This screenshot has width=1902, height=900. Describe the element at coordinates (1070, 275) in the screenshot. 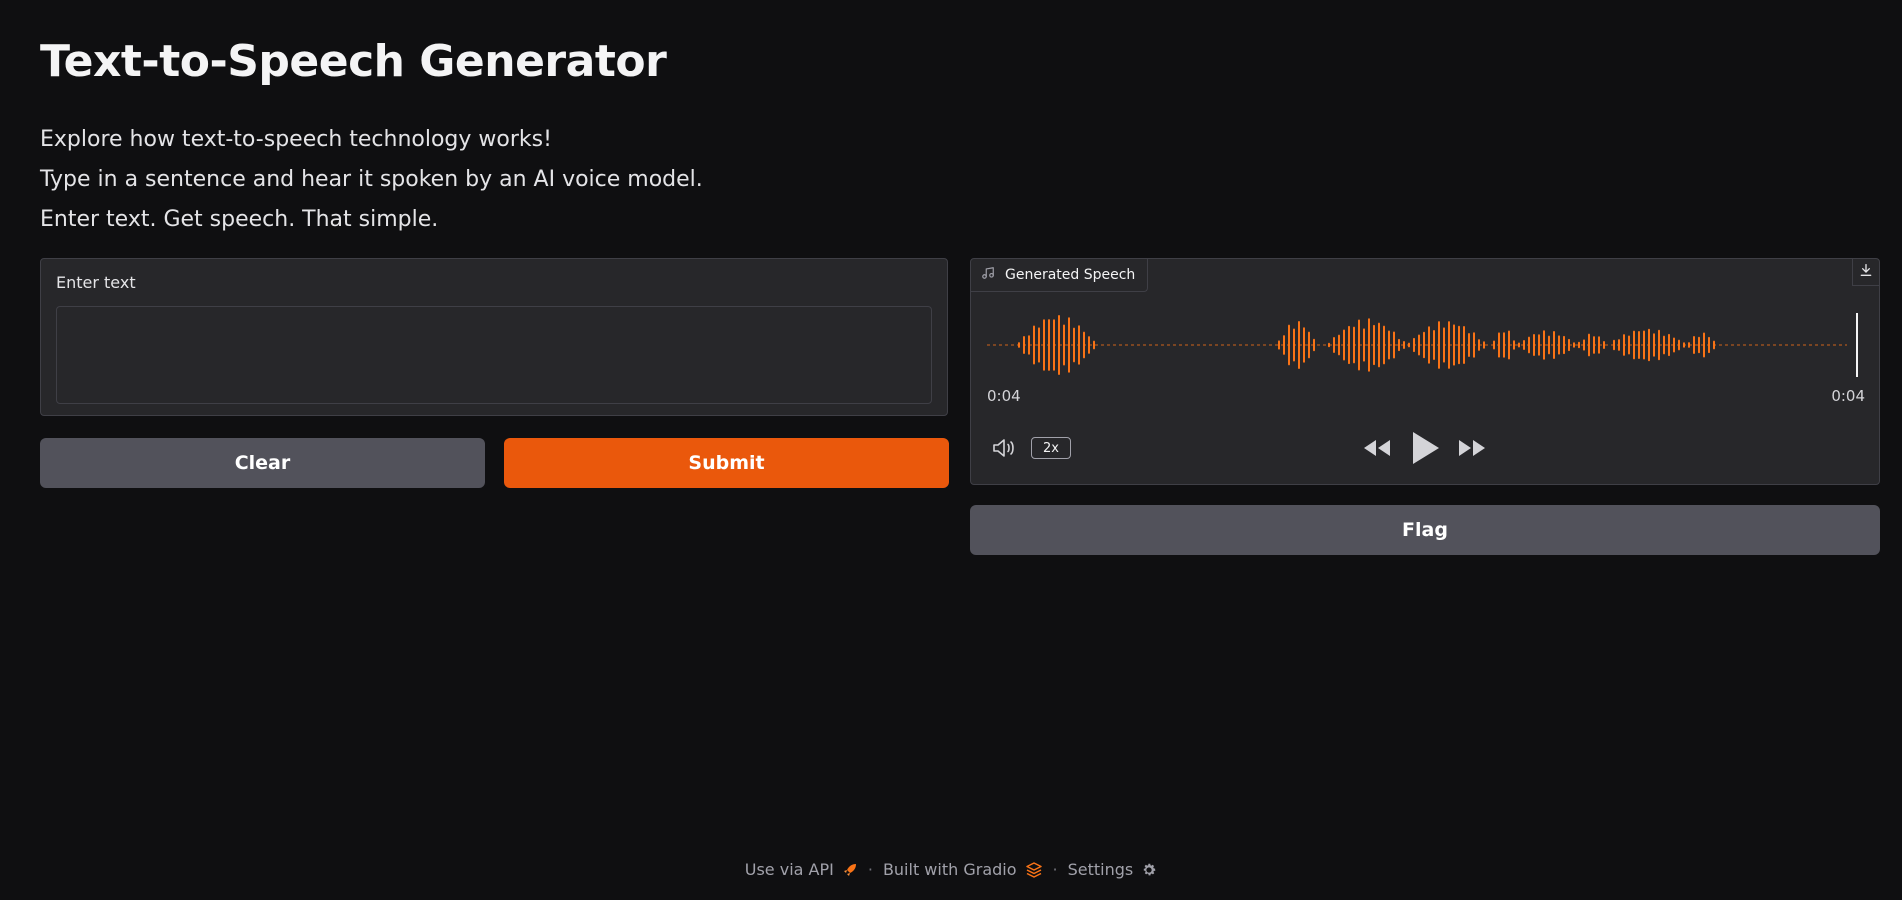

I see `audio-label-text: Generated Speech` at that location.